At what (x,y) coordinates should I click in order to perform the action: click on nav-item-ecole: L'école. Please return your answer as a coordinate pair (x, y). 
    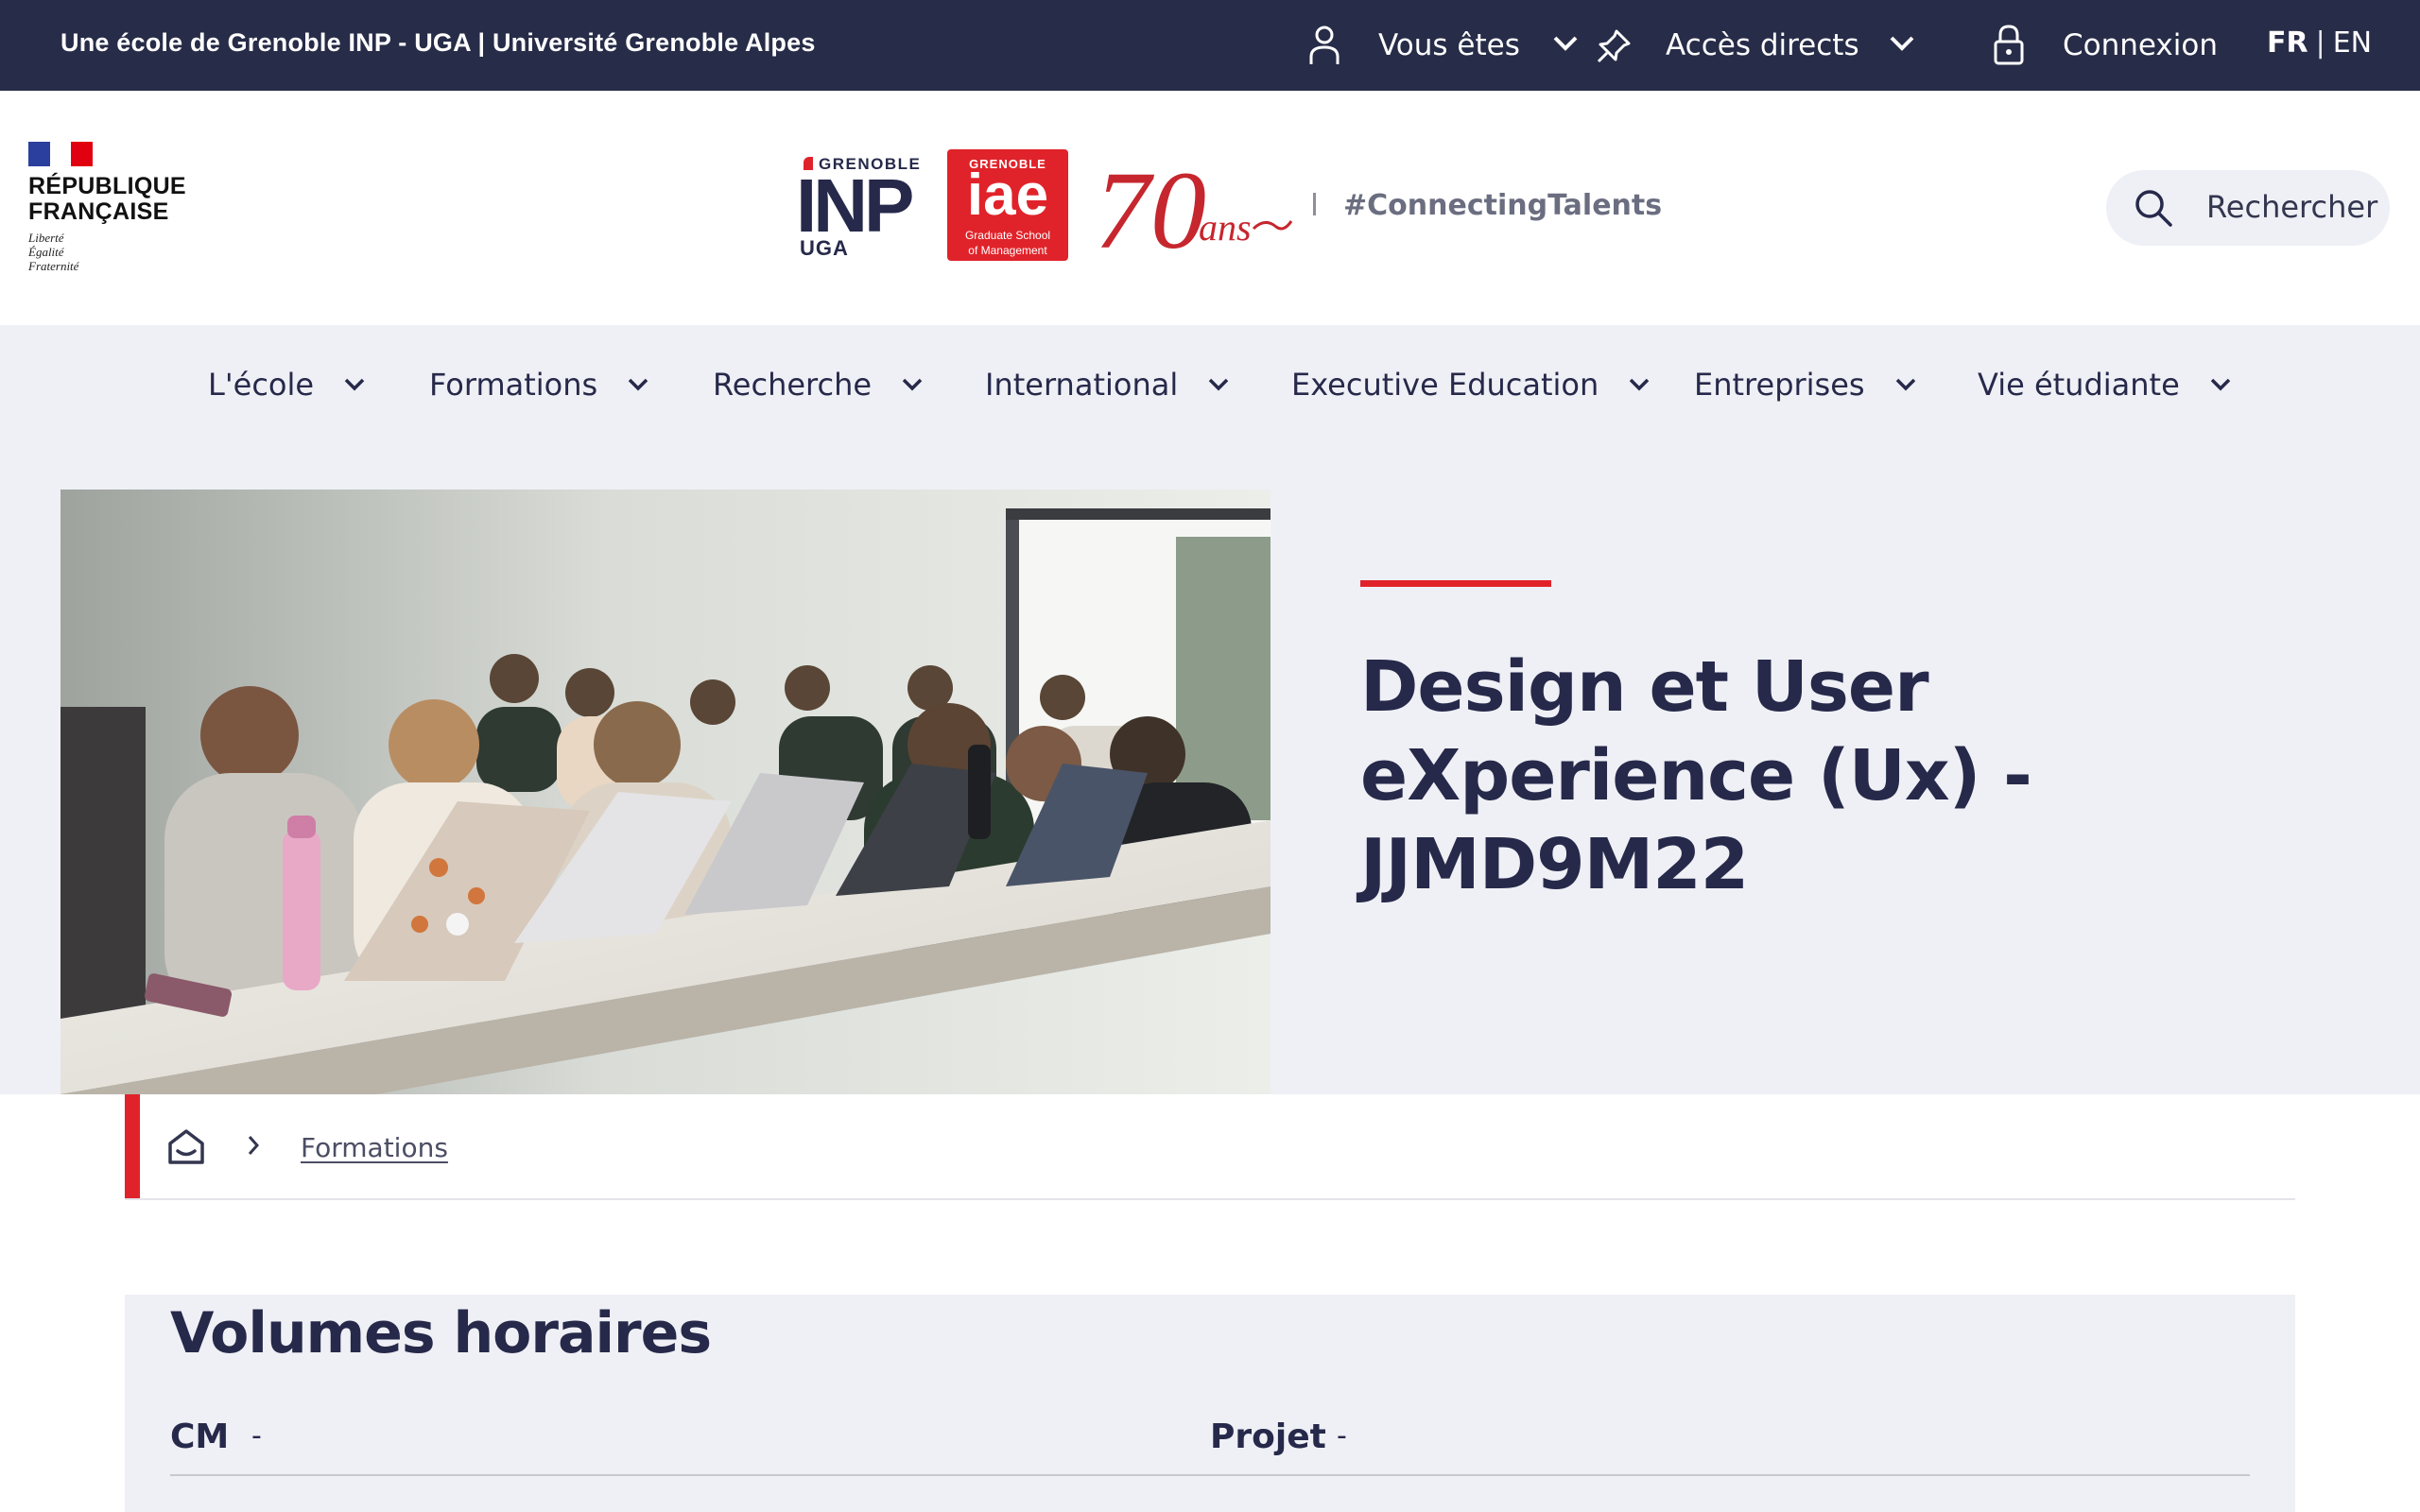
    Looking at the image, I should click on (286, 385).